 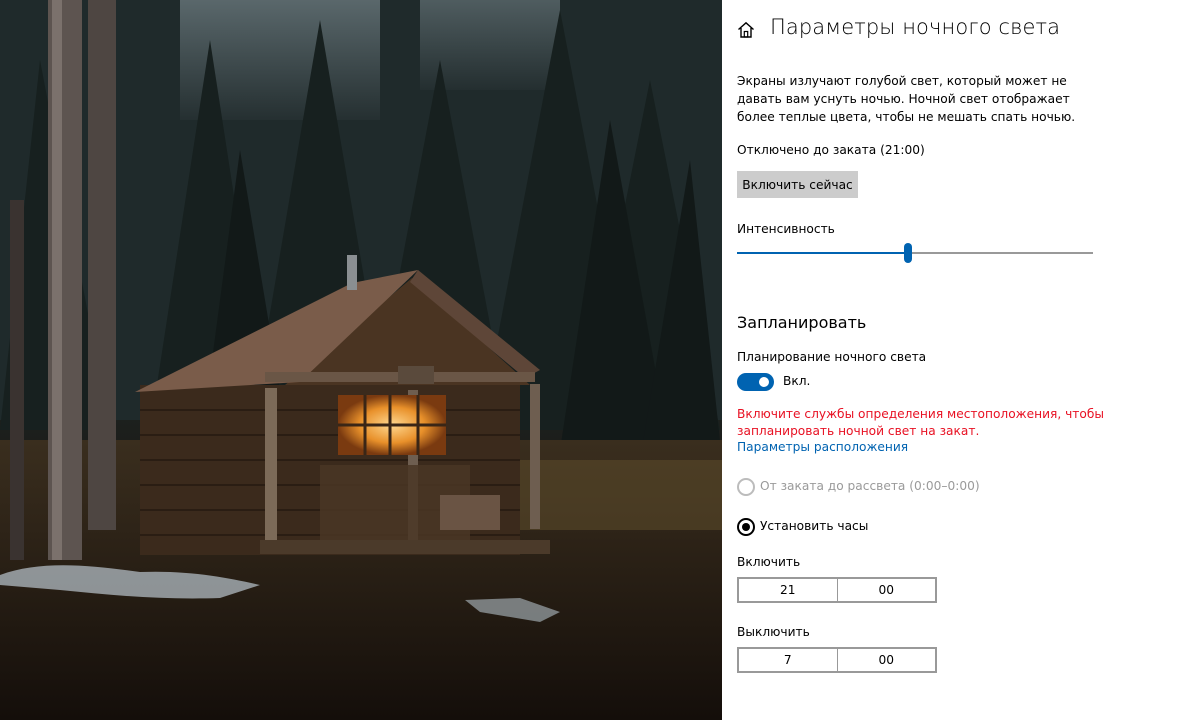 What do you see at coordinates (797, 184) in the screenshot?
I see `enable-now-button: Включить сейчас` at bounding box center [797, 184].